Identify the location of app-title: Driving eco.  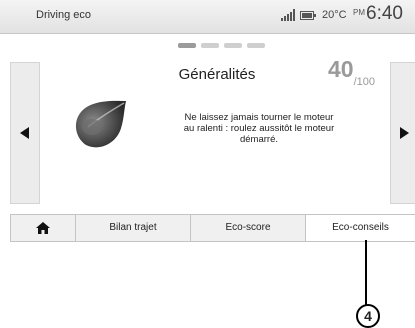
(64, 15).